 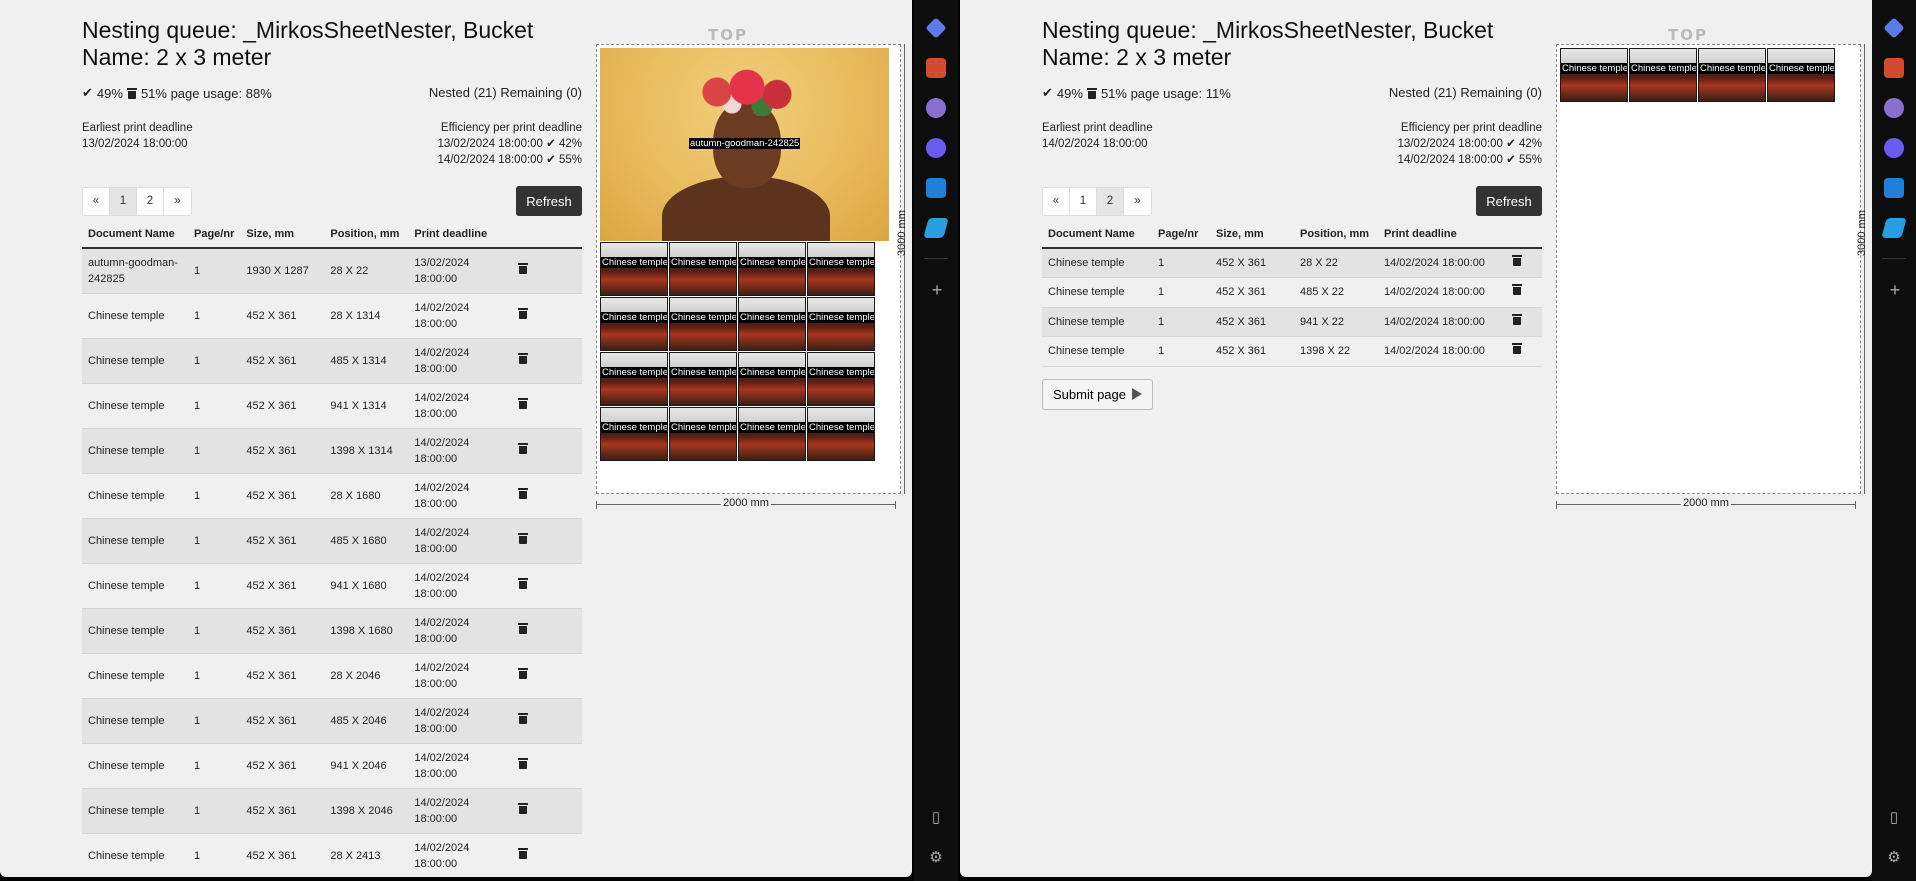 What do you see at coordinates (282, 234) in the screenshot?
I see `col-size: Size, mm` at bounding box center [282, 234].